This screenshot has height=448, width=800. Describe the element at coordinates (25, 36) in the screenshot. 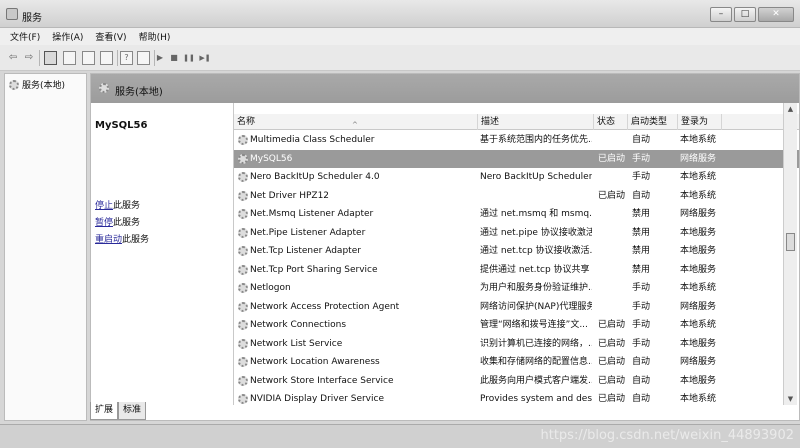

I see `menu-file: 文件(F)` at that location.